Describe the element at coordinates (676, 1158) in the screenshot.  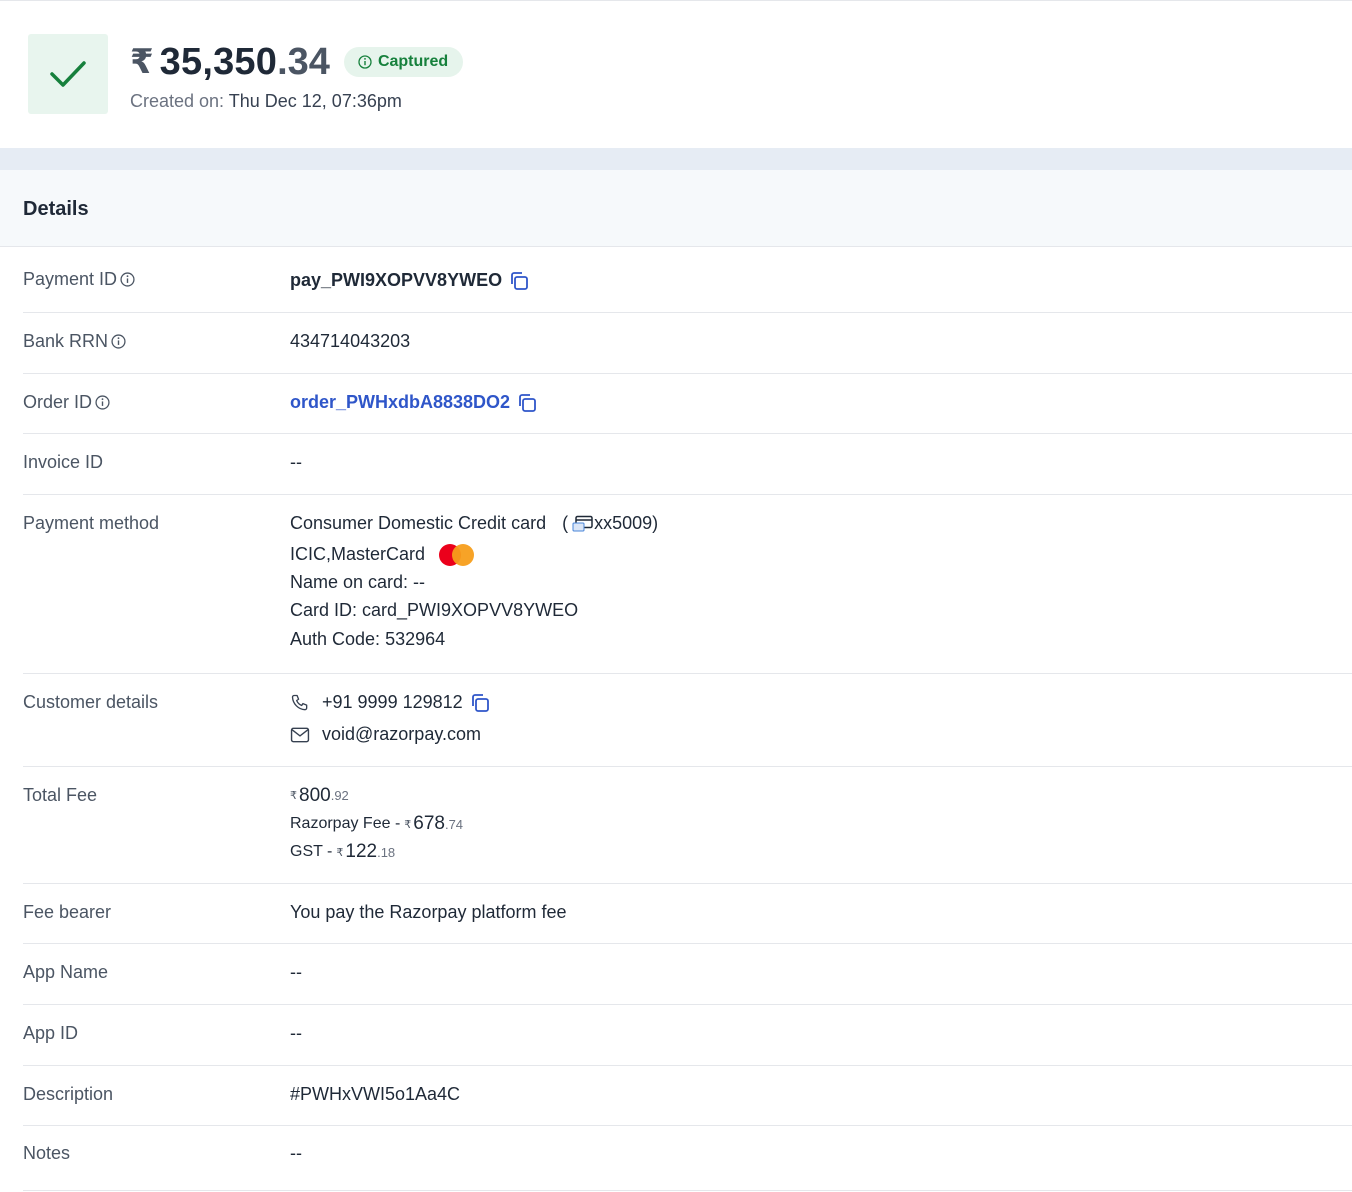
I see `row-notes: Notes --` at that location.